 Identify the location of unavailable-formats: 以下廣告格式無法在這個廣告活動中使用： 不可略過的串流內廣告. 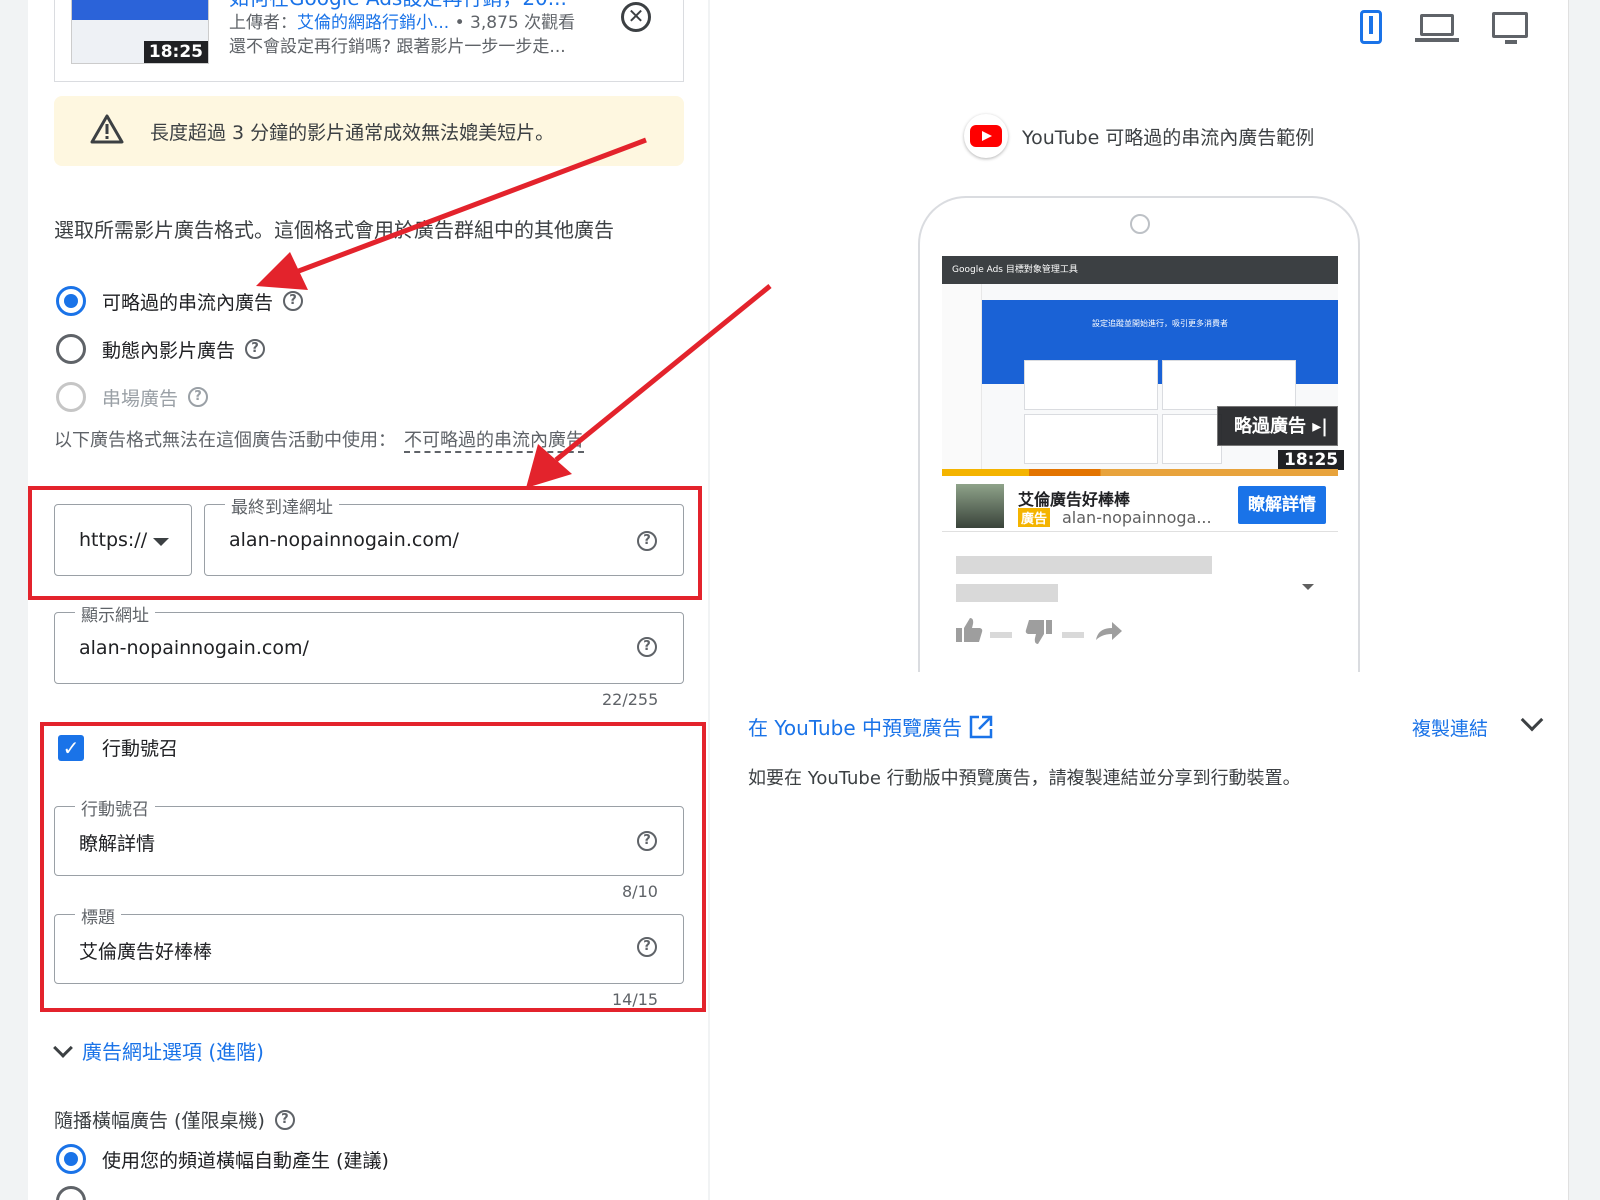
(319, 439).